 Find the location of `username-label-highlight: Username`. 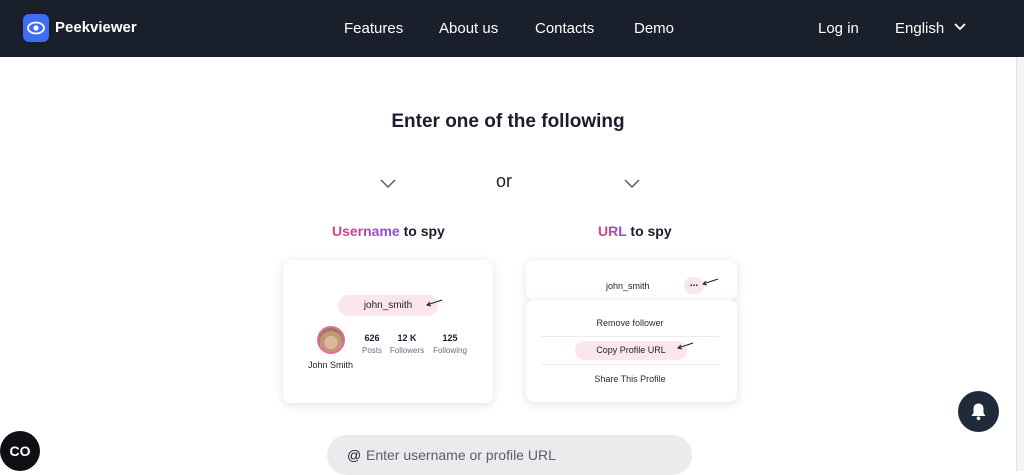

username-label-highlight: Username is located at coordinates (366, 231).